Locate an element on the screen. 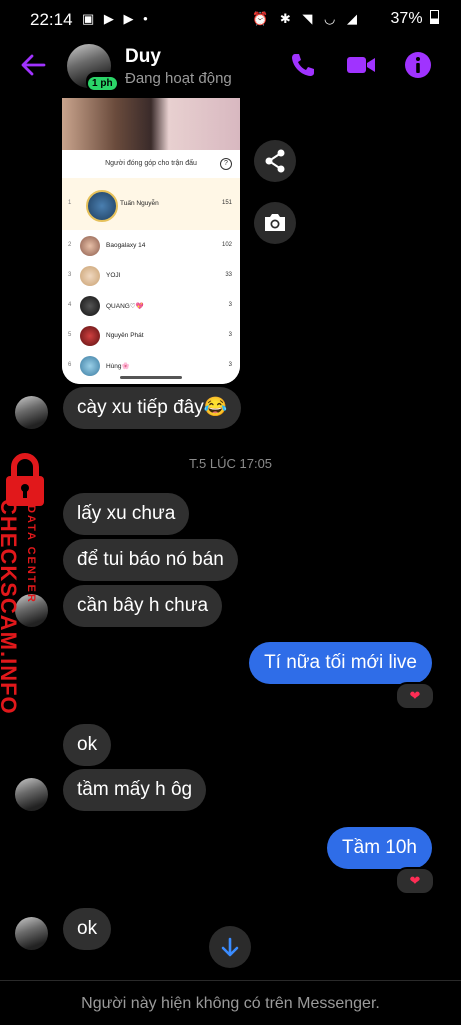  incoming-message: lấy xu chưa is located at coordinates (126, 514).